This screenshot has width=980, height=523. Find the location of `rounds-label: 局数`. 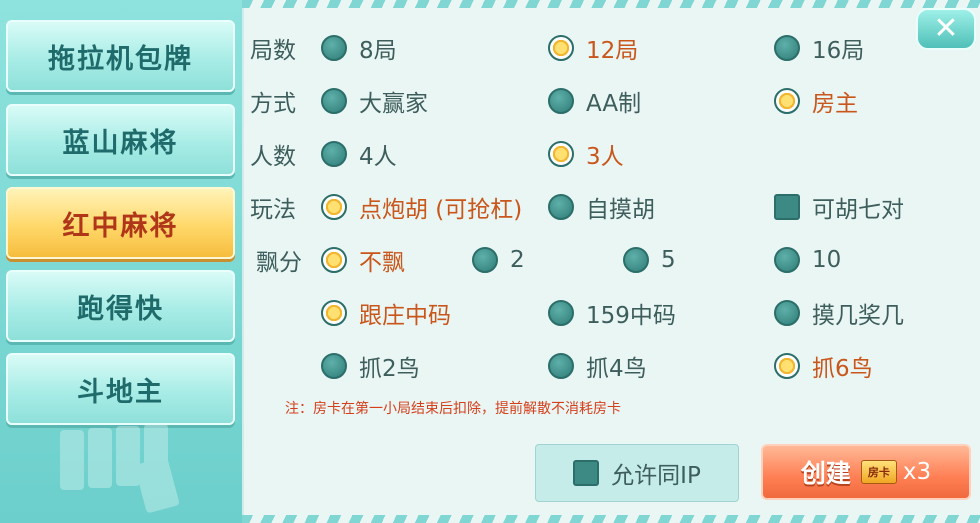

rounds-label: 局数 is located at coordinates (273, 51).